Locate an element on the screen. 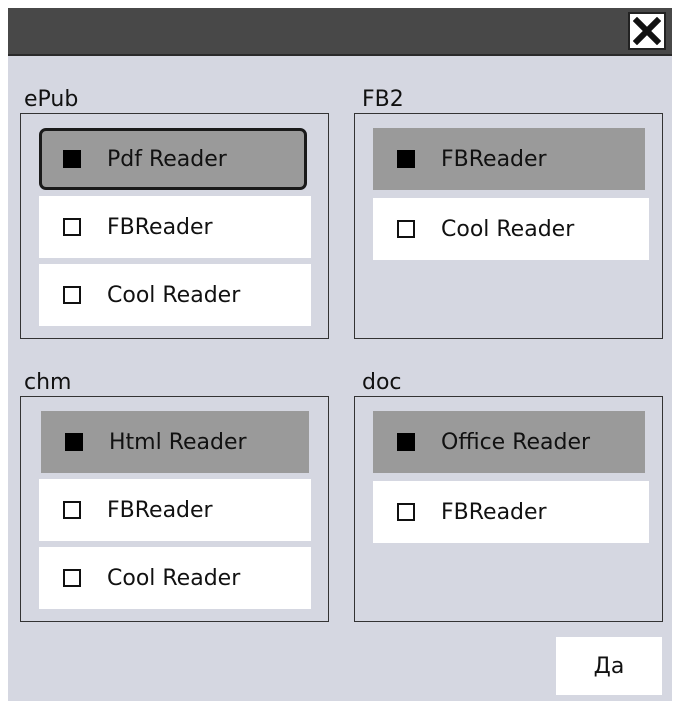 This screenshot has height=705, width=676. option-epub-pdf-reader: Pdf Reader is located at coordinates (173, 159).